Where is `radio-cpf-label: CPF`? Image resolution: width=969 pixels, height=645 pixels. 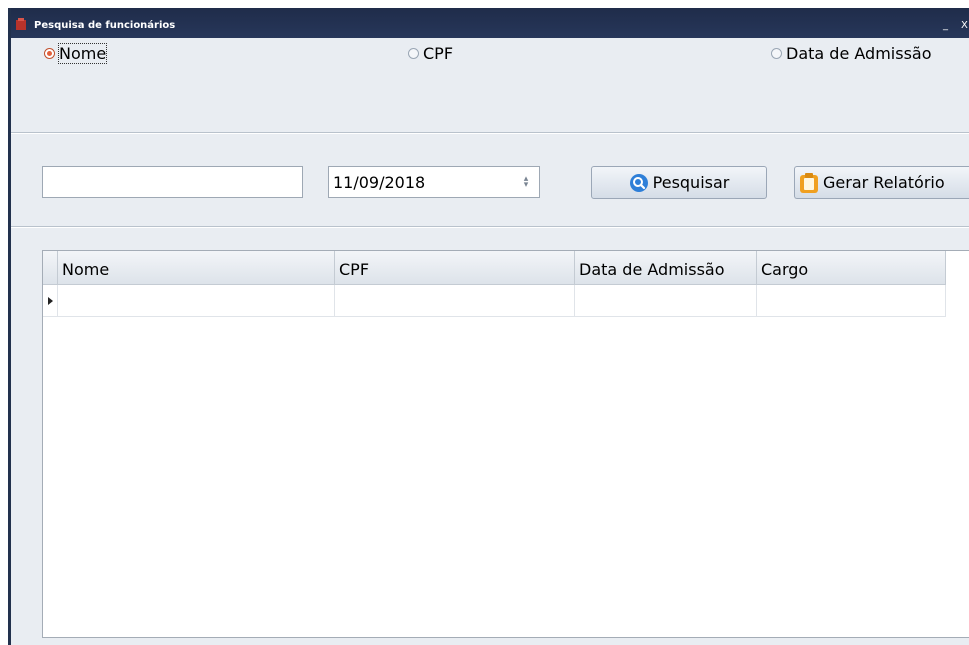 radio-cpf-label: CPF is located at coordinates (438, 53).